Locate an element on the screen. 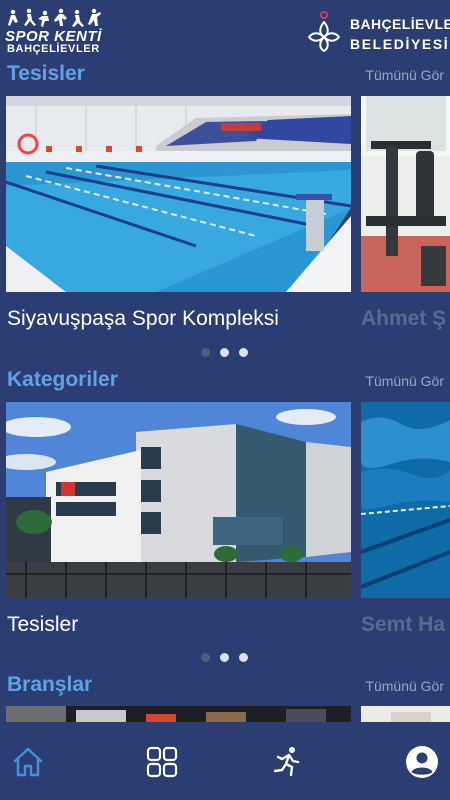 The height and width of the screenshot is (800, 450). category-carousel-dots is located at coordinates (226, 658).